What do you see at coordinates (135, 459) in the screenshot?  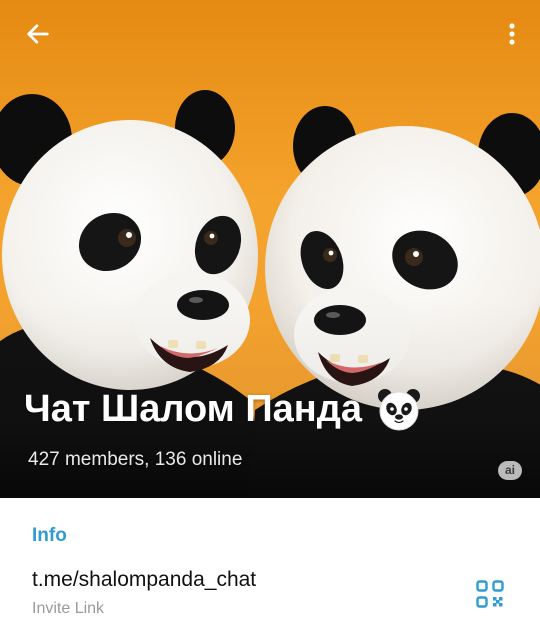 I see `member-count: 427 members, 136 online` at bounding box center [135, 459].